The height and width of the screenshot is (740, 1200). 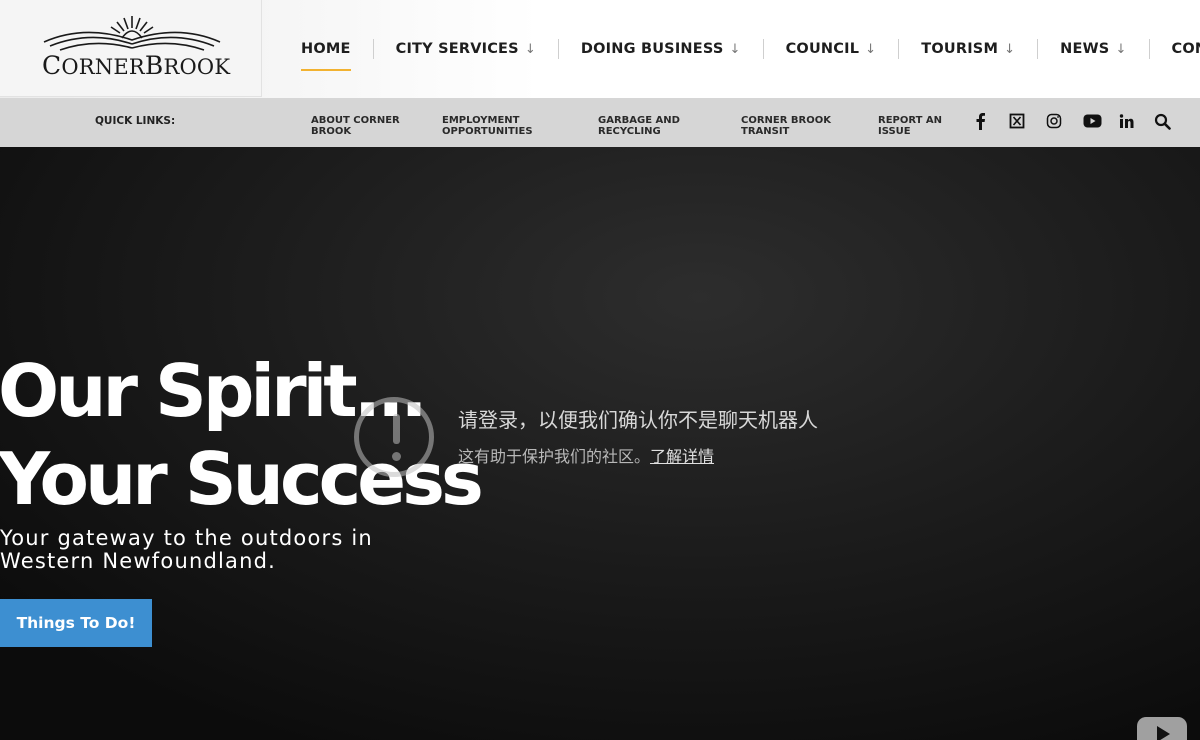 I want to click on youtube-icon, so click(x=1092, y=121).